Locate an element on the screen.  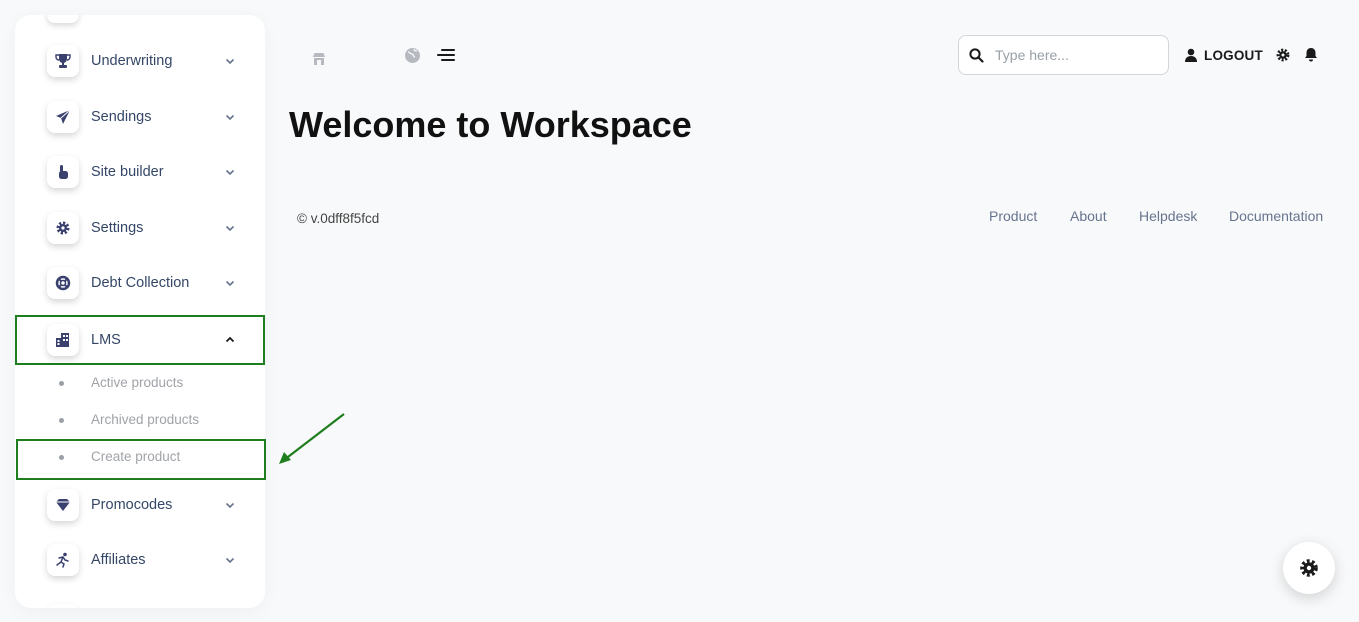
menu-toggle-icon is located at coordinates (446, 55).